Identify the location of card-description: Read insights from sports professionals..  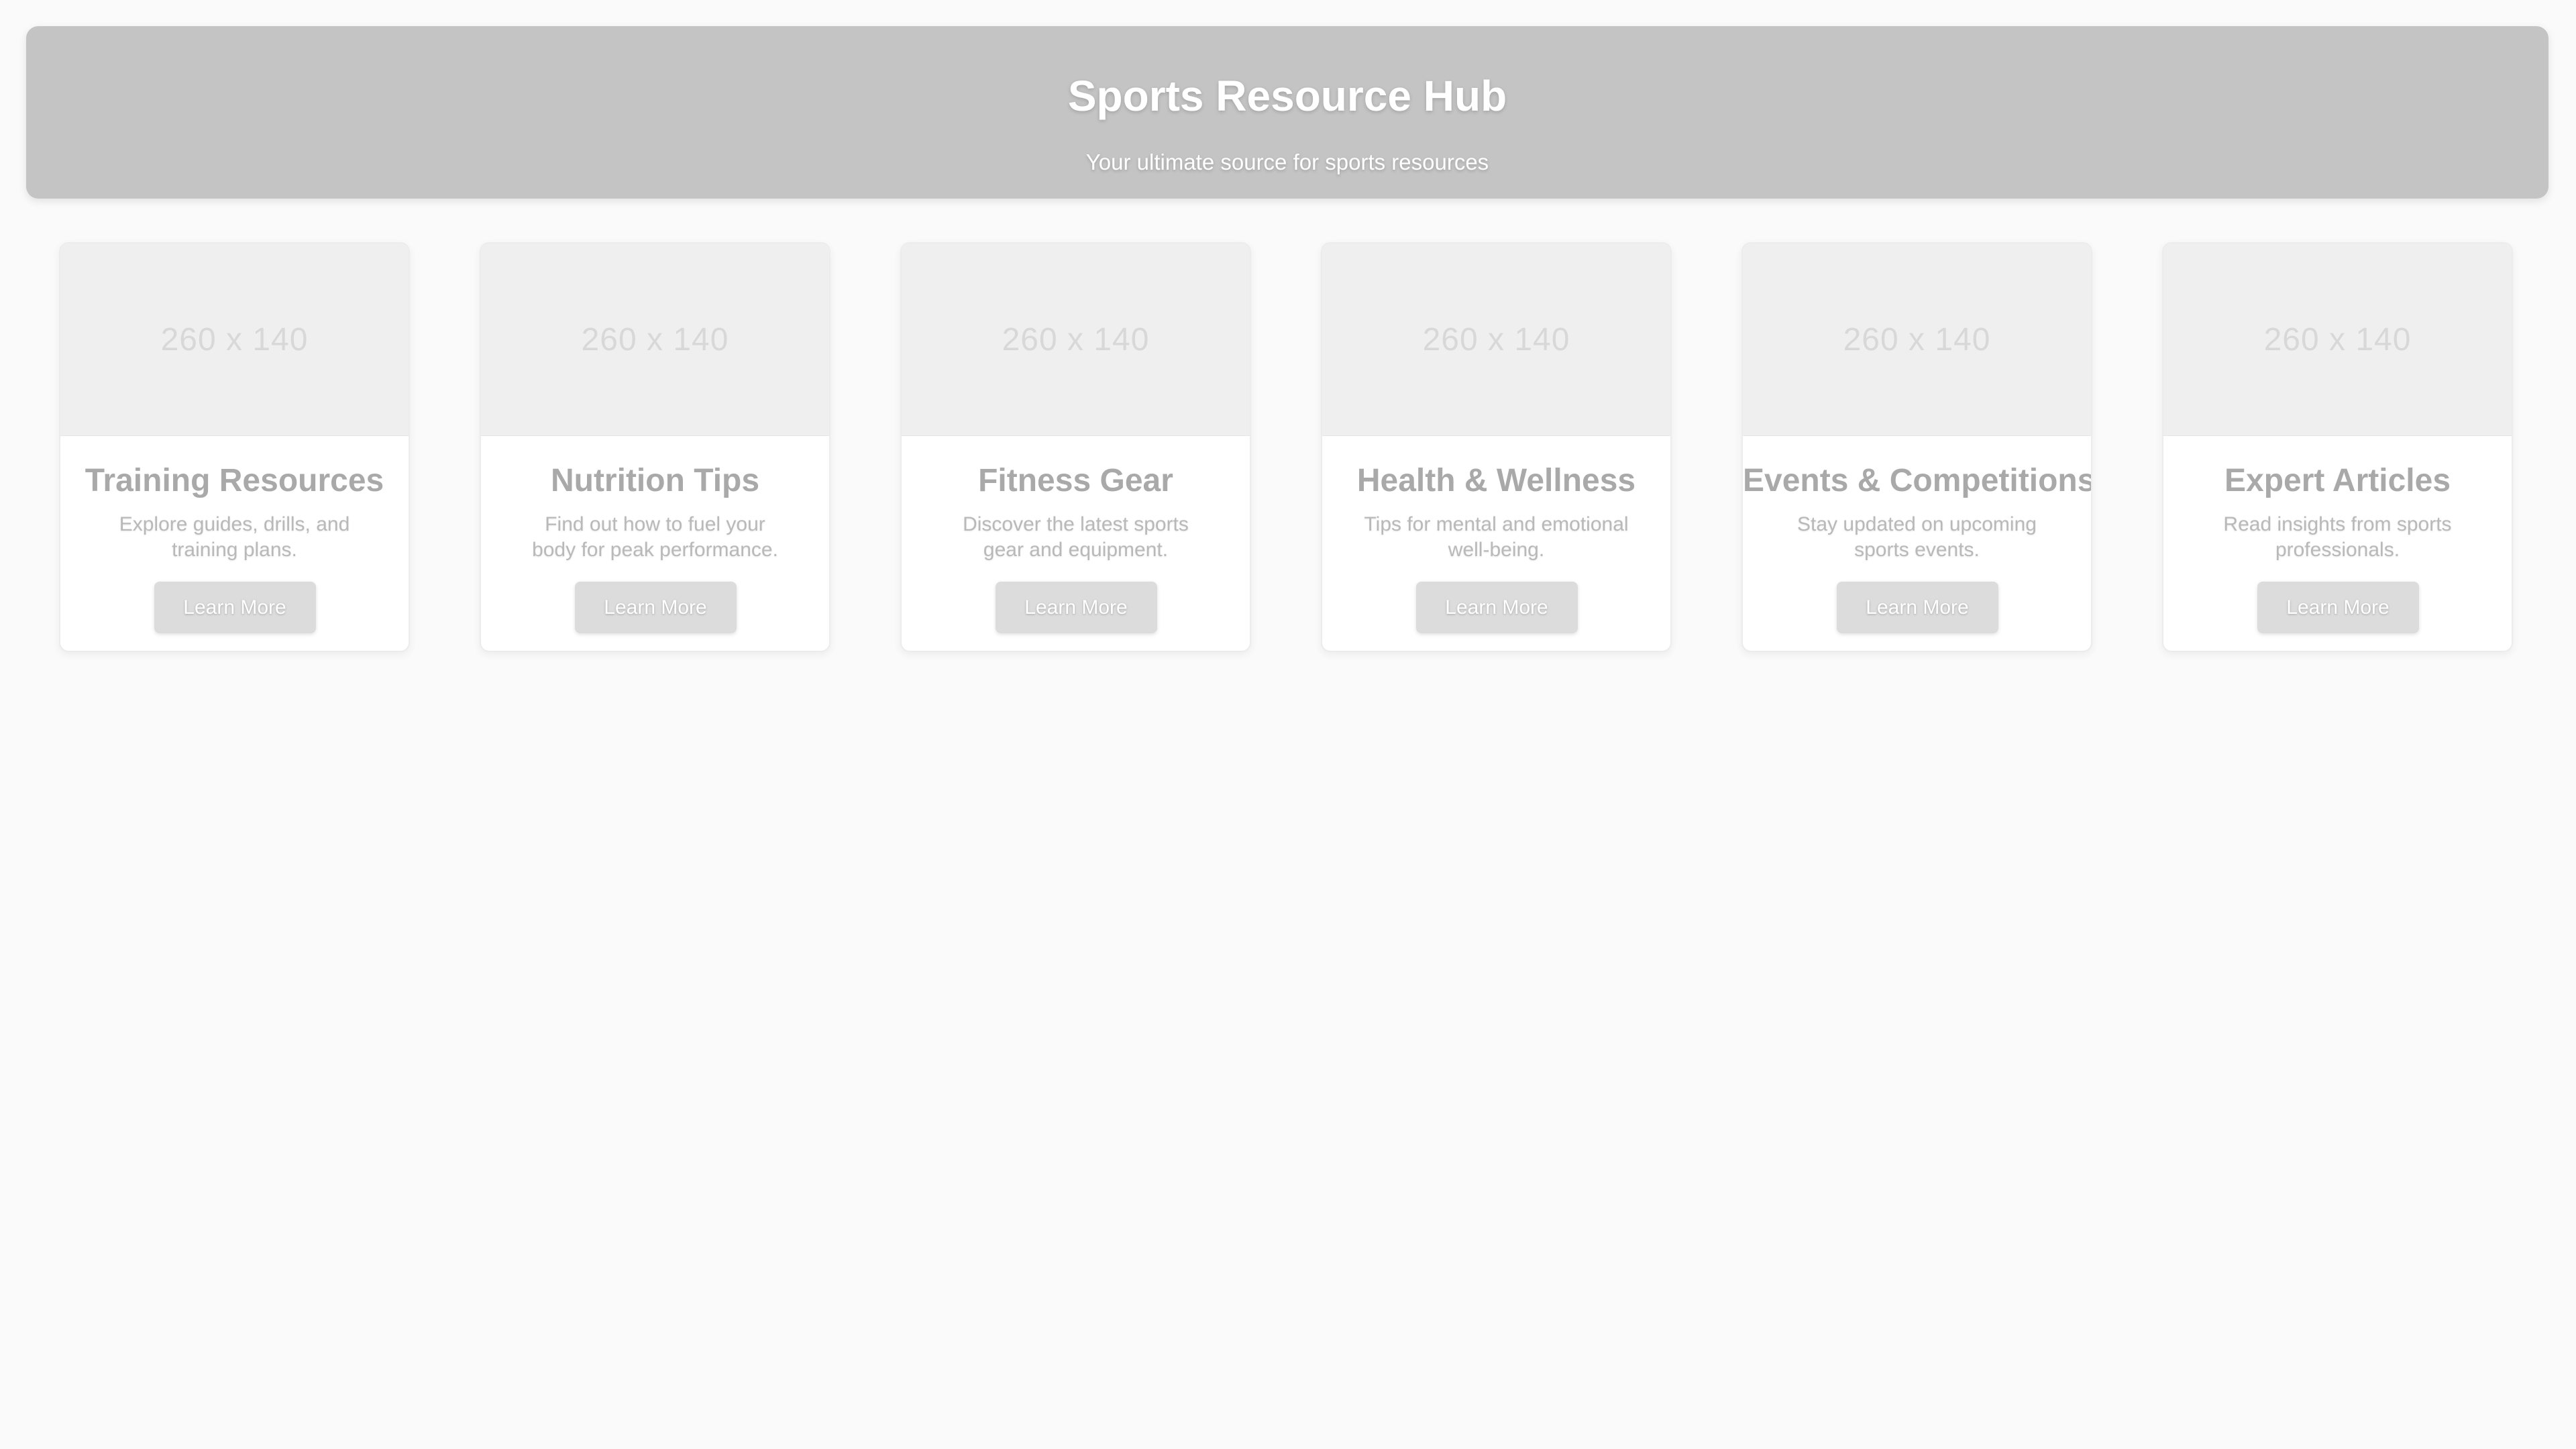
(2337, 537).